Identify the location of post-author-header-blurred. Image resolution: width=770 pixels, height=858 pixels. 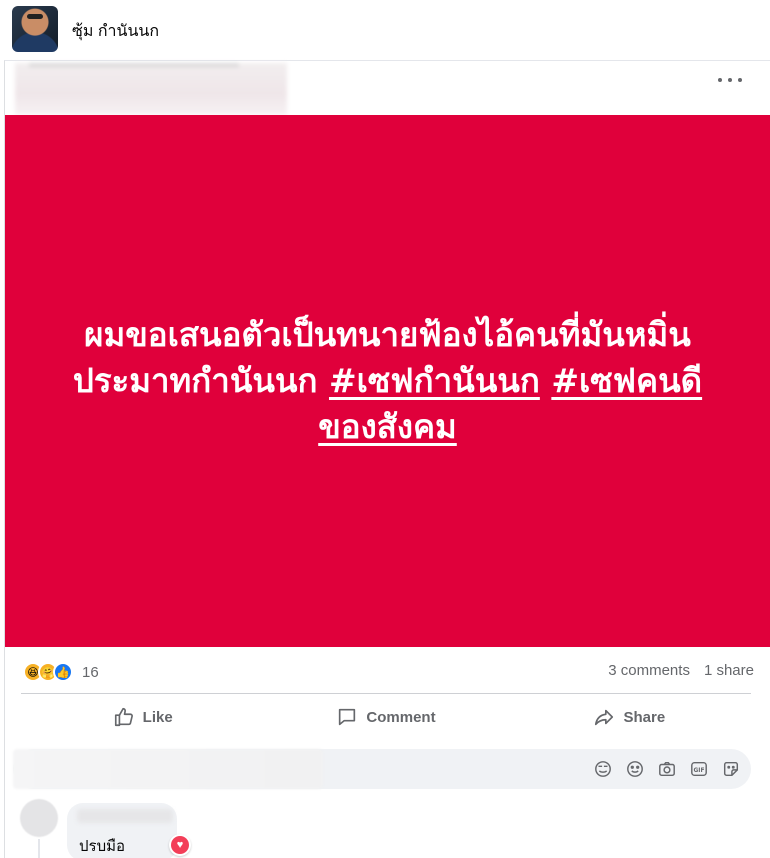
(151, 89).